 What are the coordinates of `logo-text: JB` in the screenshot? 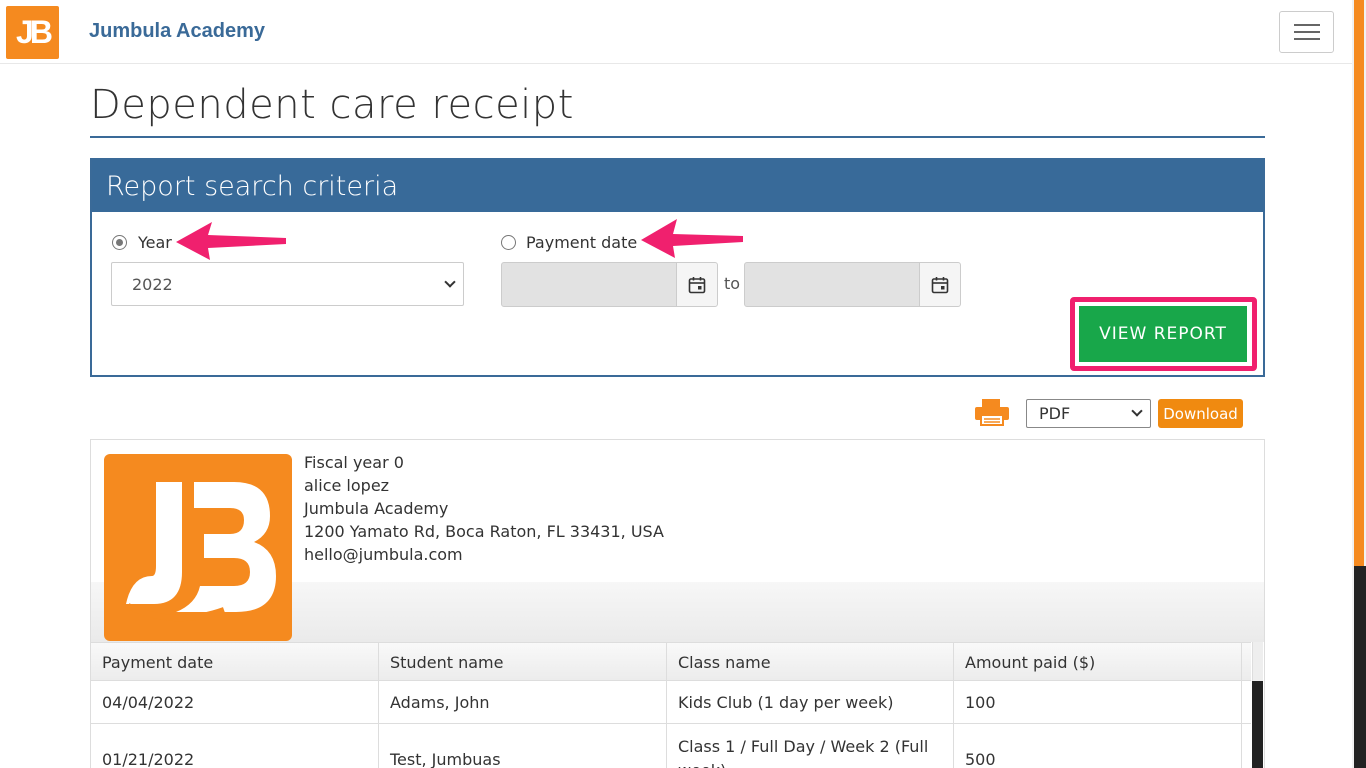 It's located at (34, 32).